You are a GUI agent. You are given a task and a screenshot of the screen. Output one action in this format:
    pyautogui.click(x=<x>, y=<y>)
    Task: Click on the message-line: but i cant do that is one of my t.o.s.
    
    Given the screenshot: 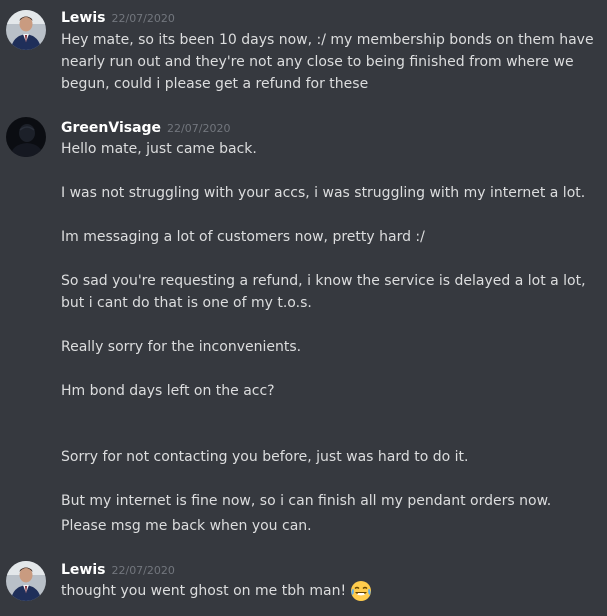 What is the action you would take?
    pyautogui.click(x=186, y=303)
    